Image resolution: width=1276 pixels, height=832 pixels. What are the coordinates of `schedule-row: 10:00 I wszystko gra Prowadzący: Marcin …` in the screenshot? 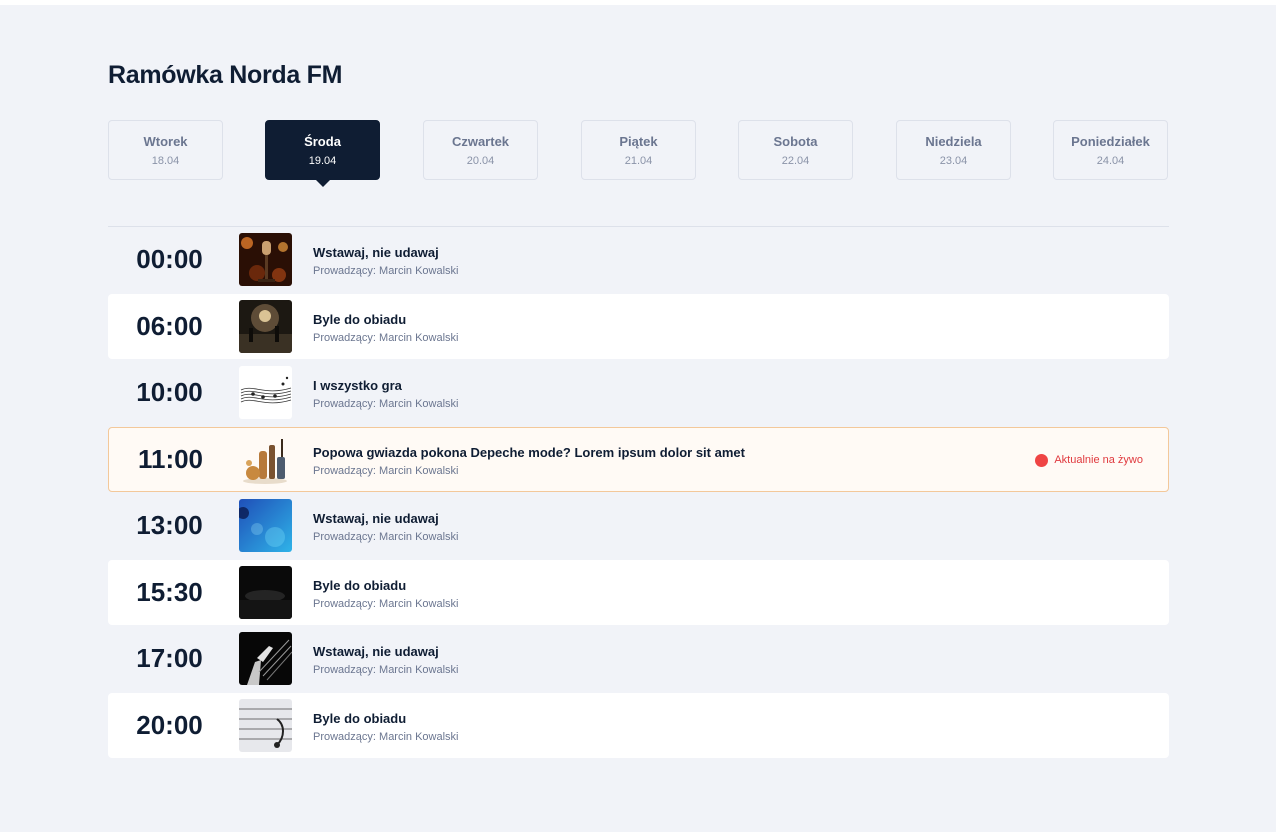 It's located at (638, 392).